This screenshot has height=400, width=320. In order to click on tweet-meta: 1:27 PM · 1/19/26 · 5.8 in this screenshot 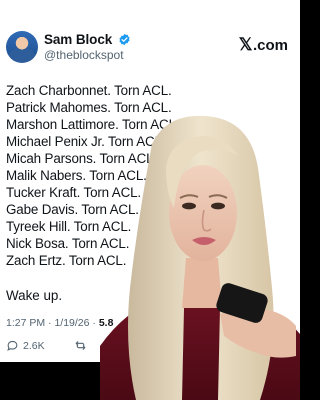, I will do `click(59, 323)`.